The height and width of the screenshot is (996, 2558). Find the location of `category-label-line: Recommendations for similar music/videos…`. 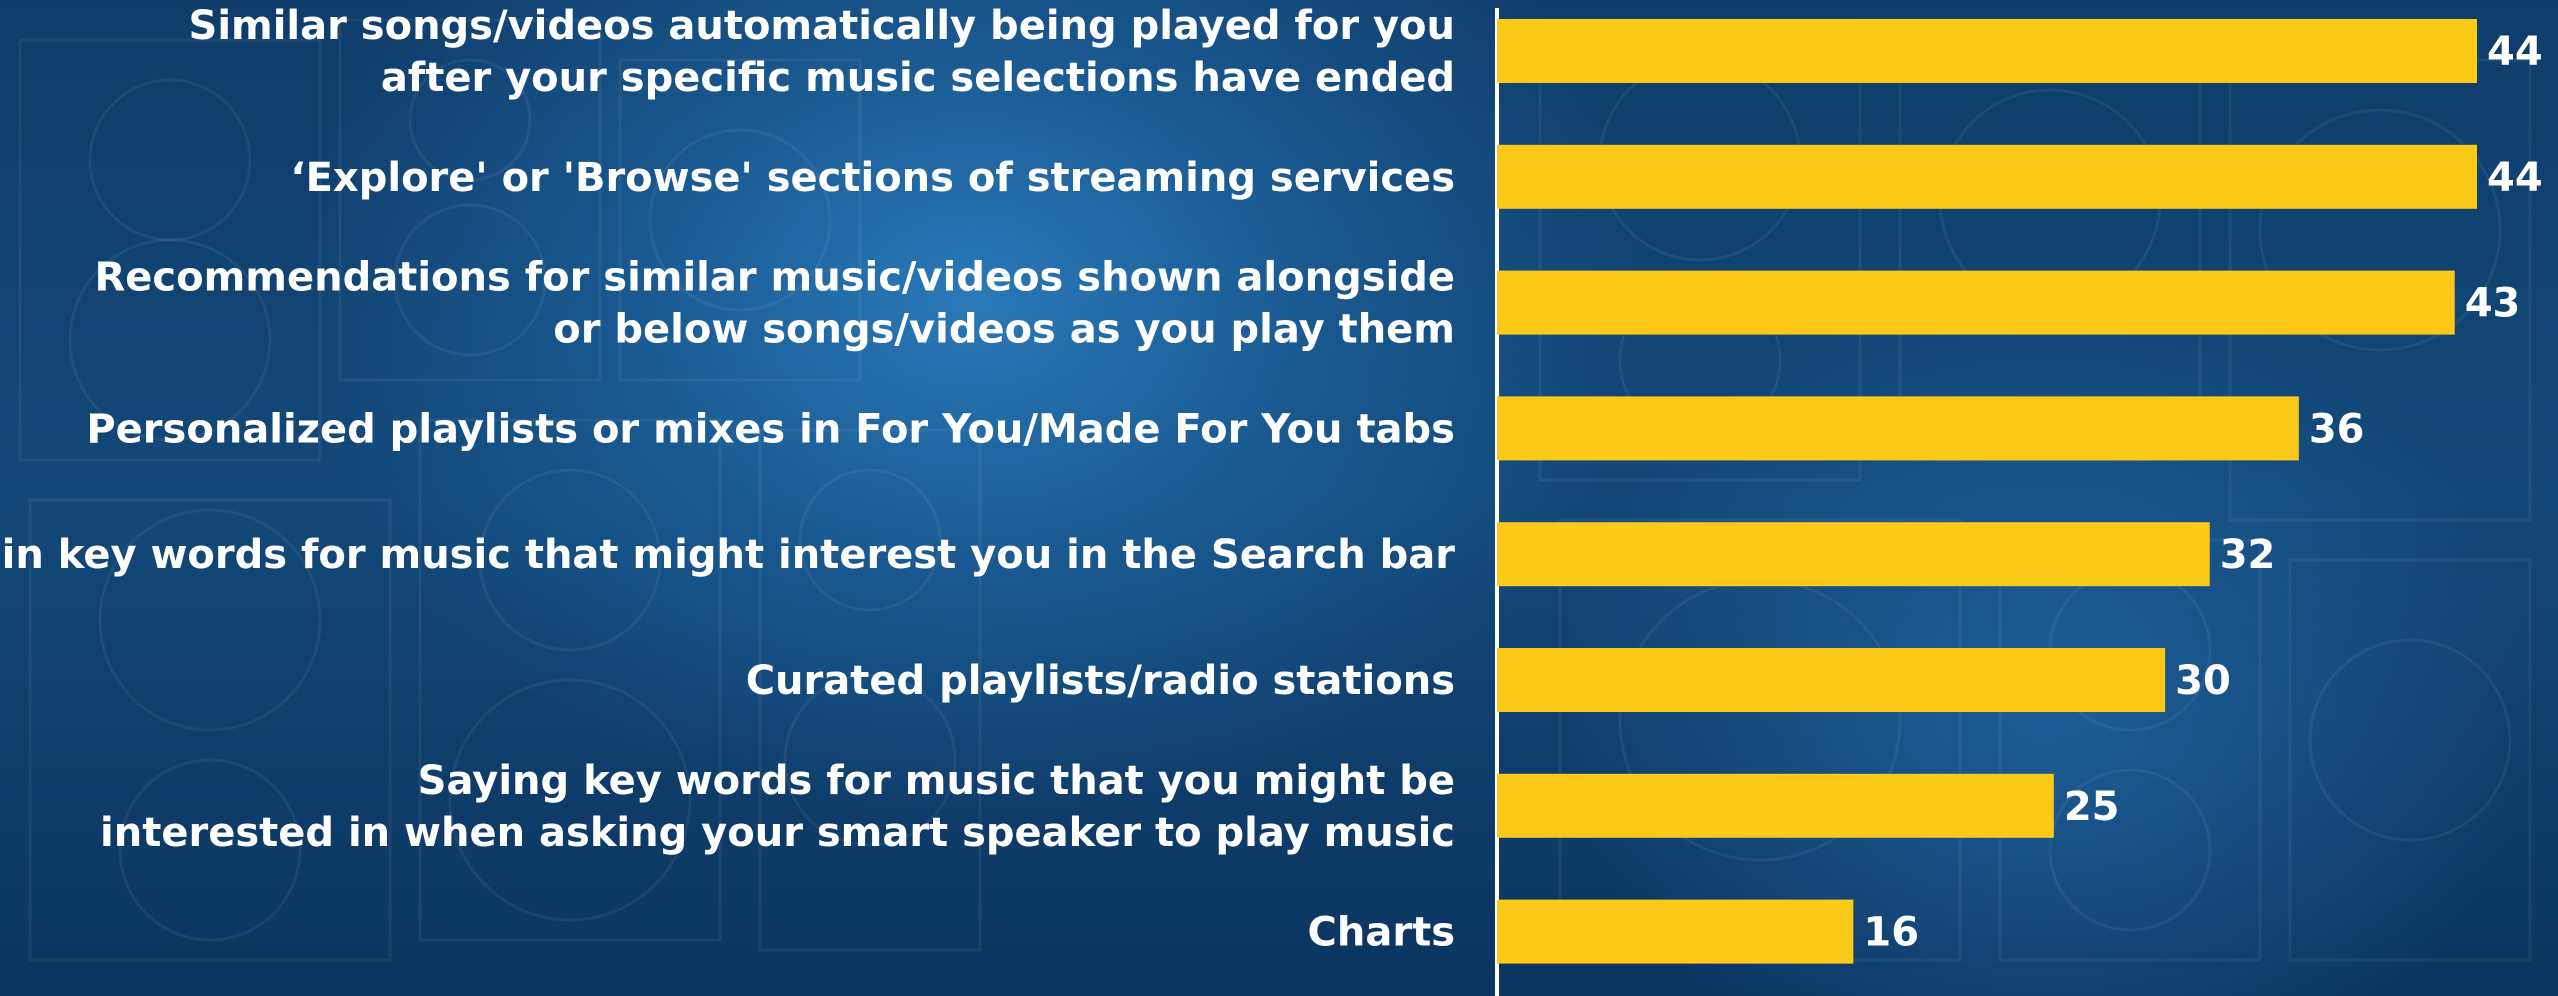

category-label-line: Recommendations for similar music/videos… is located at coordinates (775, 278).